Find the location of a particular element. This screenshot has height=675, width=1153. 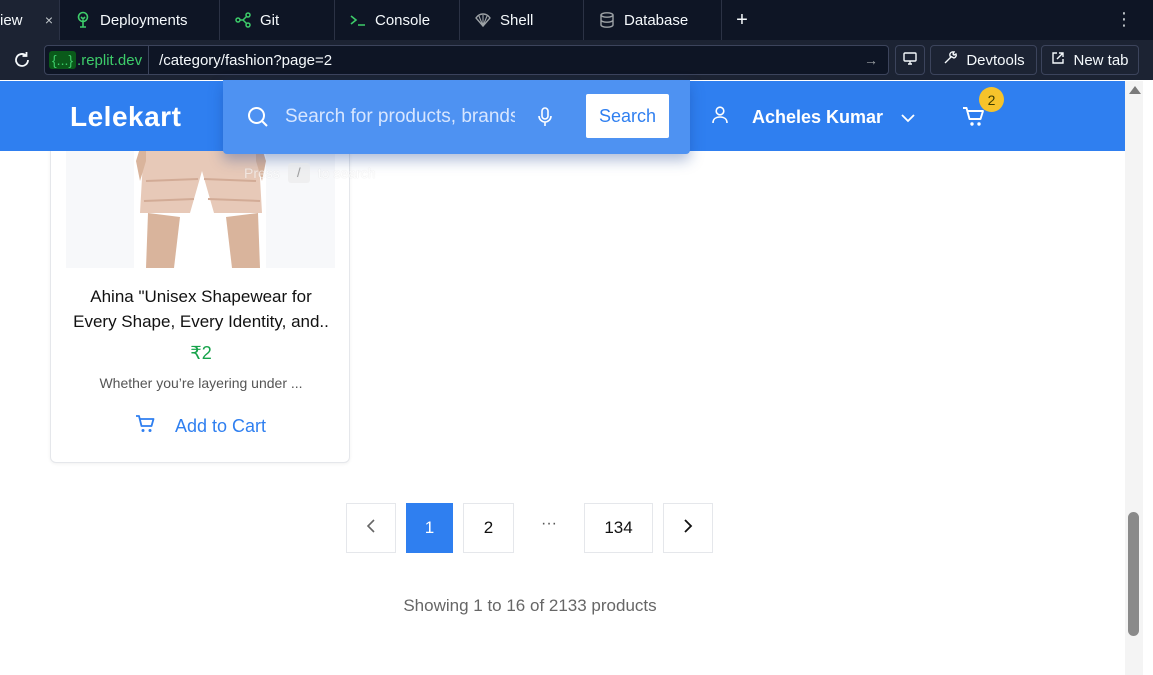

chevron-left-icon is located at coordinates (371, 528).